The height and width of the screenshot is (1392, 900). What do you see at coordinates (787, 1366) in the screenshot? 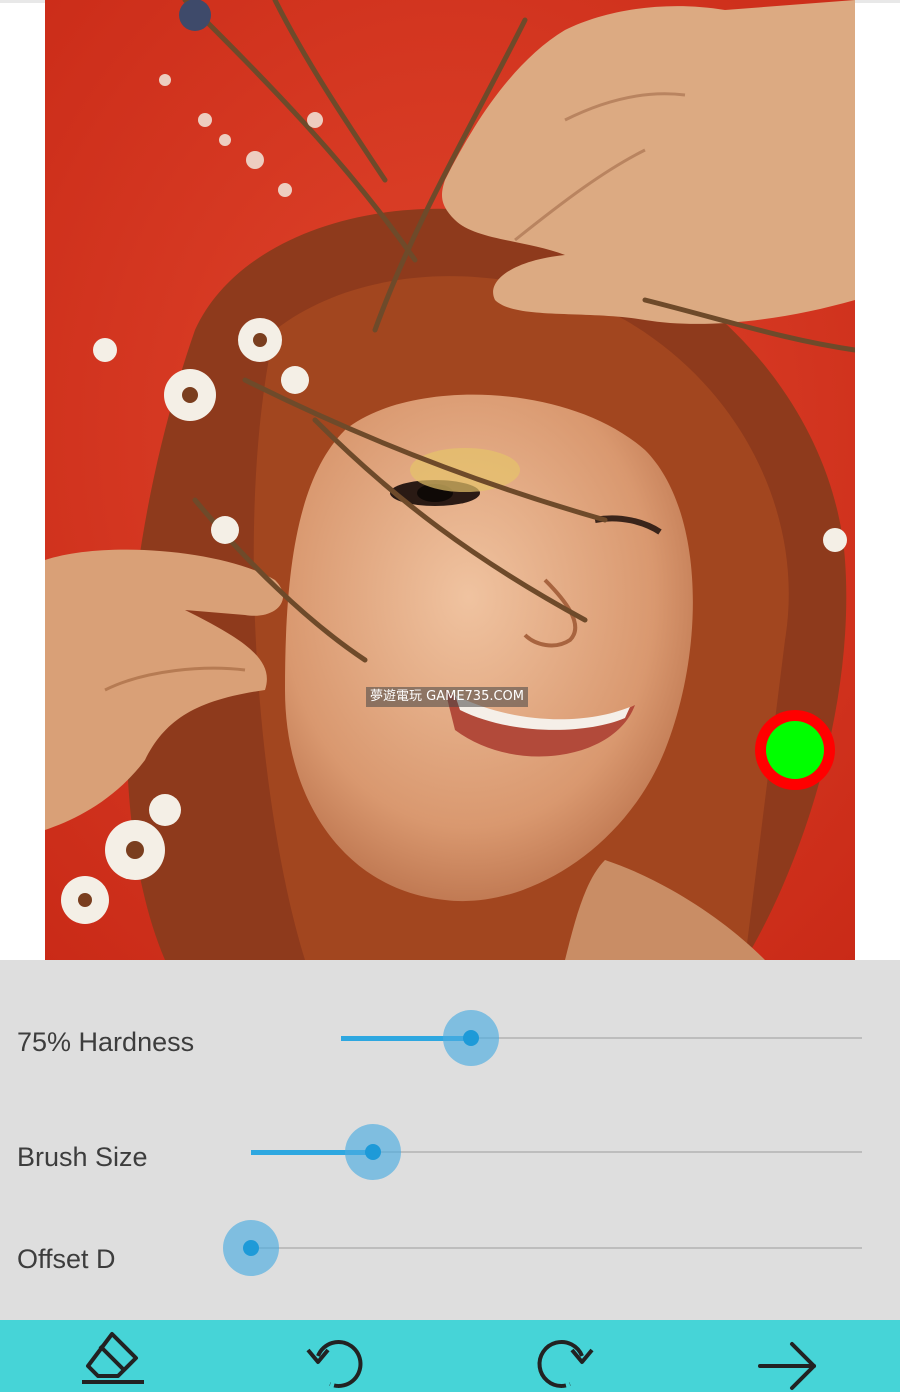
I see `next-arrow-icon` at bounding box center [787, 1366].